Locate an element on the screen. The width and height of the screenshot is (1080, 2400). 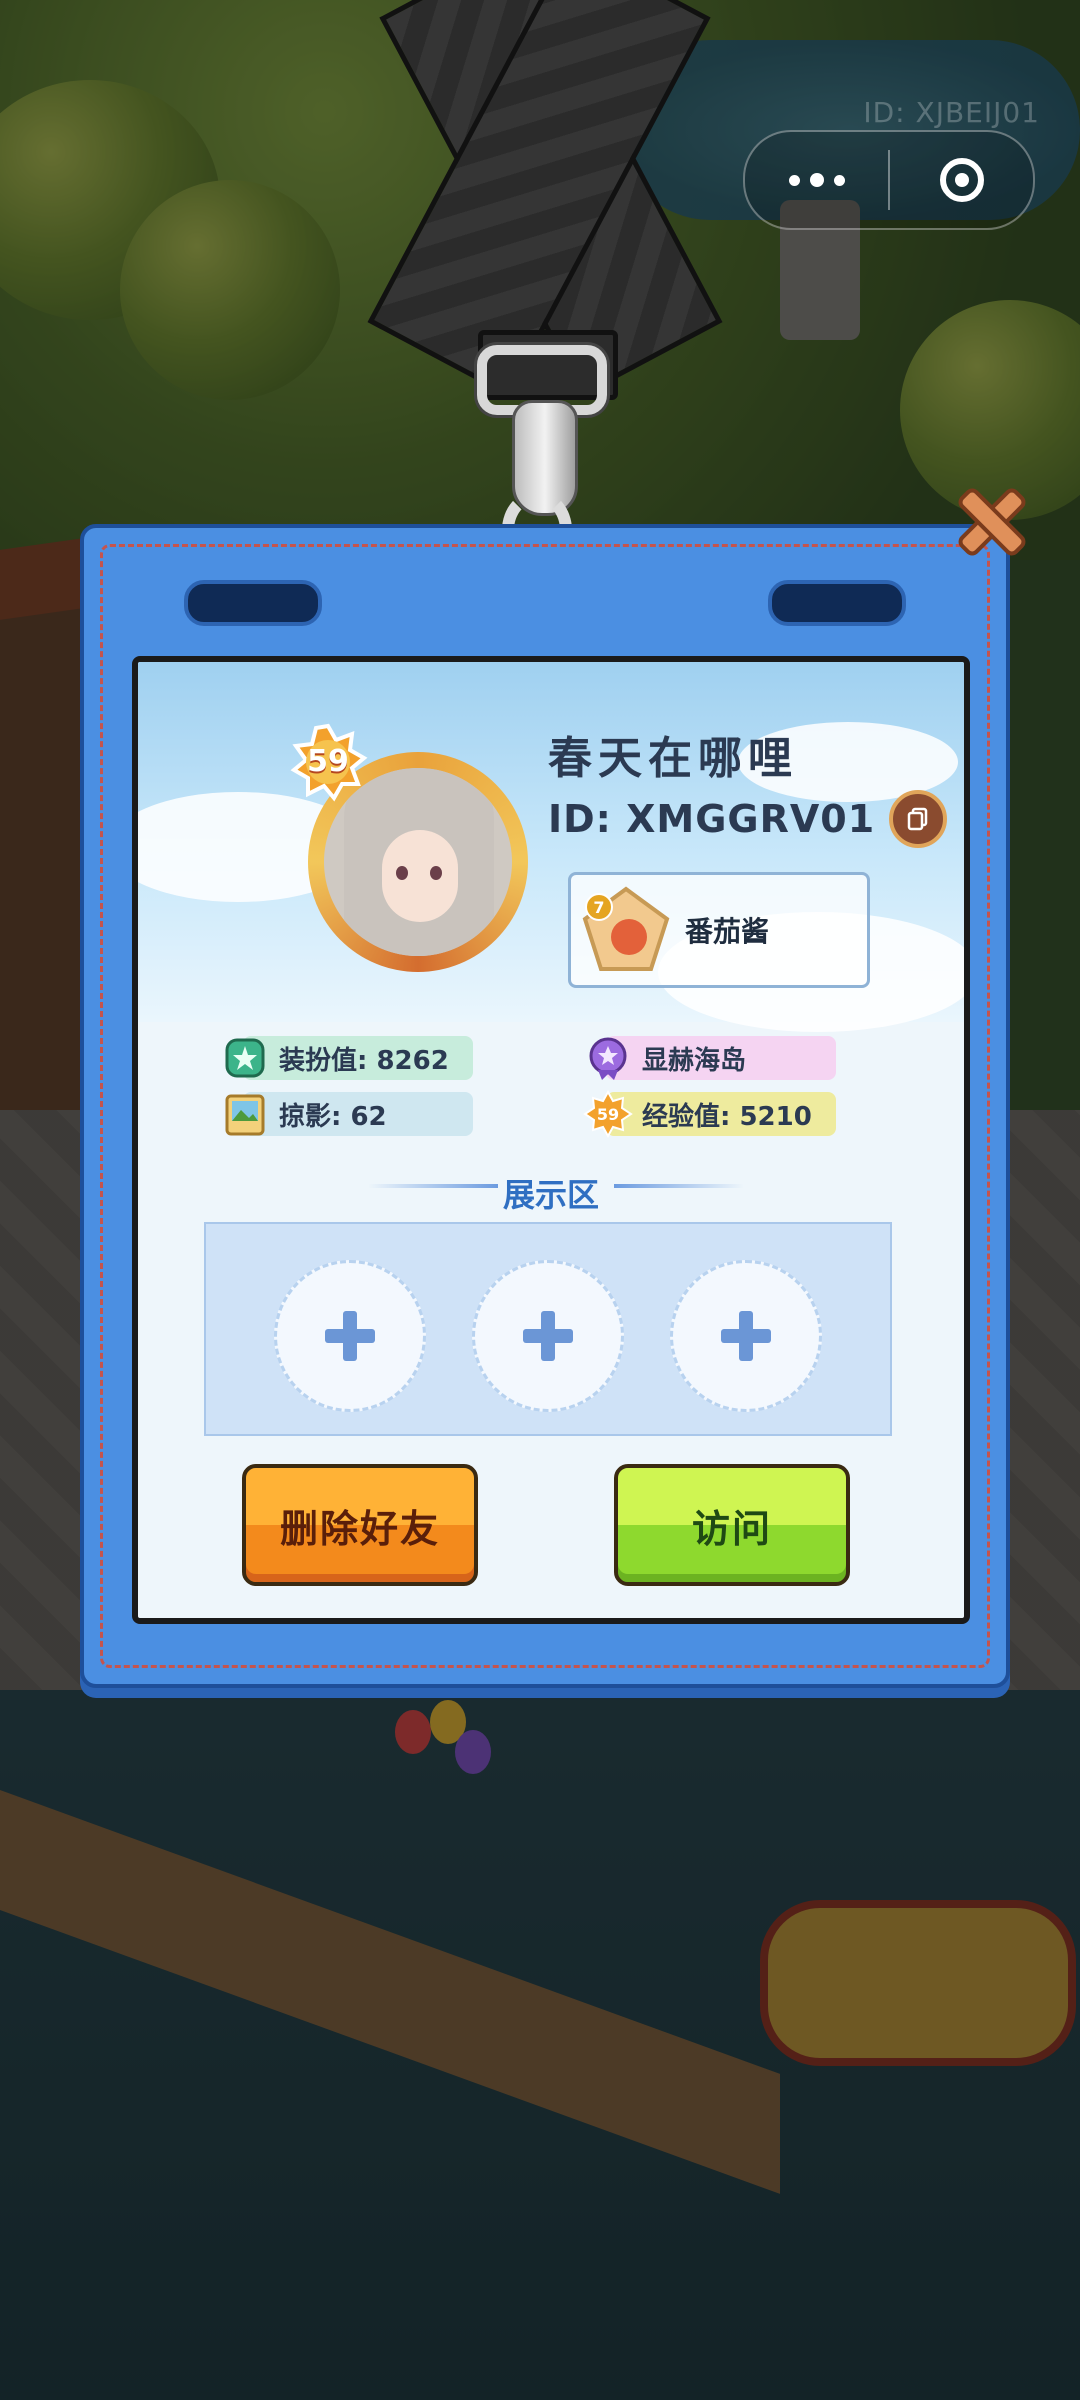
level-badge: 59 is located at coordinates (328, 762).